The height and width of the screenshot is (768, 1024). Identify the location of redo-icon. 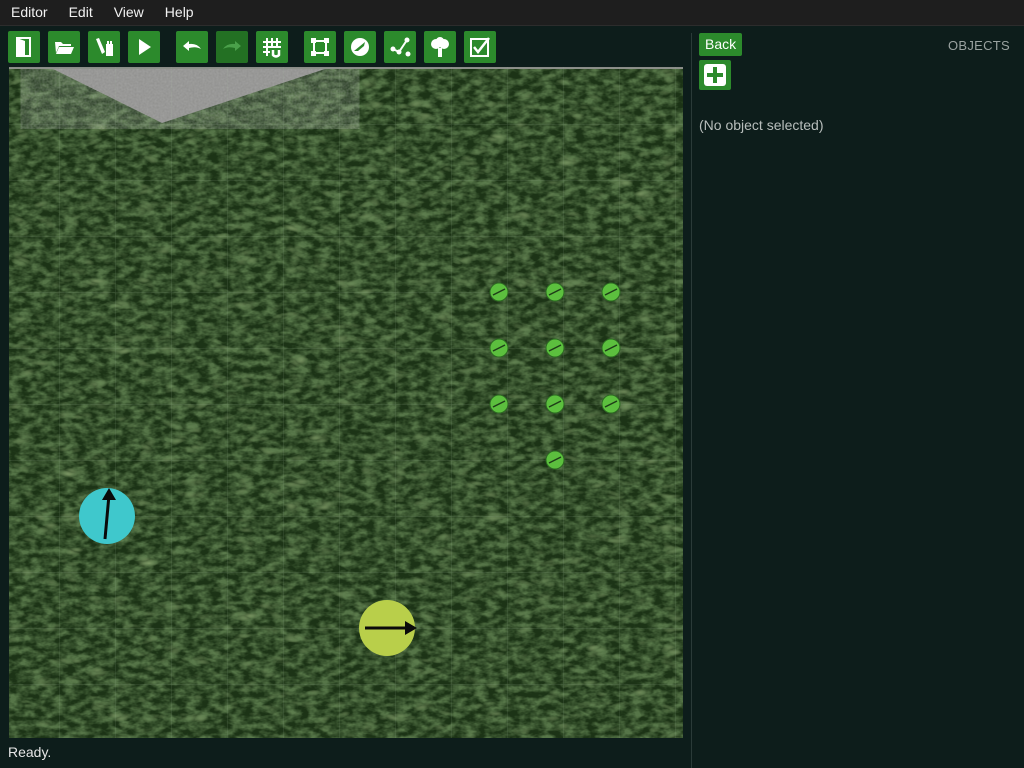
(232, 46).